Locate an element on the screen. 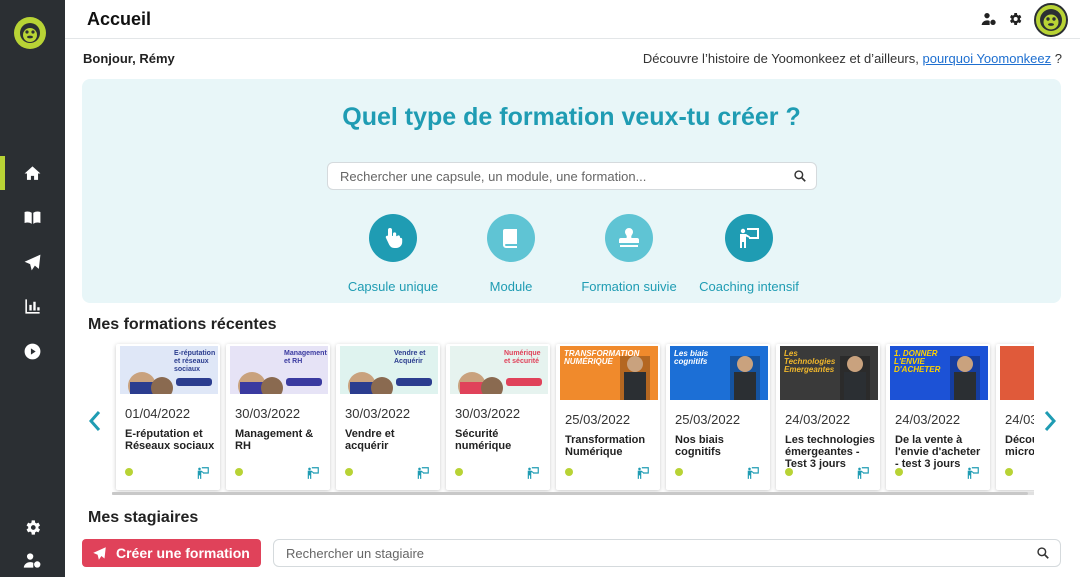 The width and height of the screenshot is (1080, 577). training-card: 24/03/2022 Découverte du microlearning is located at coordinates (1015, 417).